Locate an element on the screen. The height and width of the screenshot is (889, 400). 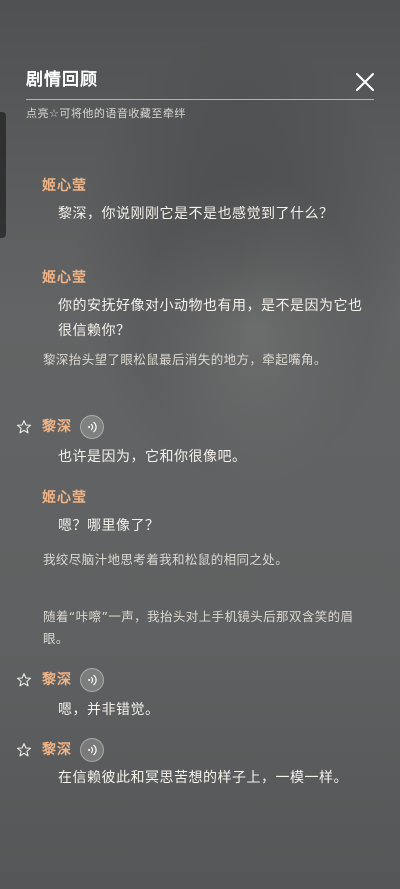
header-divider is located at coordinates (200, 99).